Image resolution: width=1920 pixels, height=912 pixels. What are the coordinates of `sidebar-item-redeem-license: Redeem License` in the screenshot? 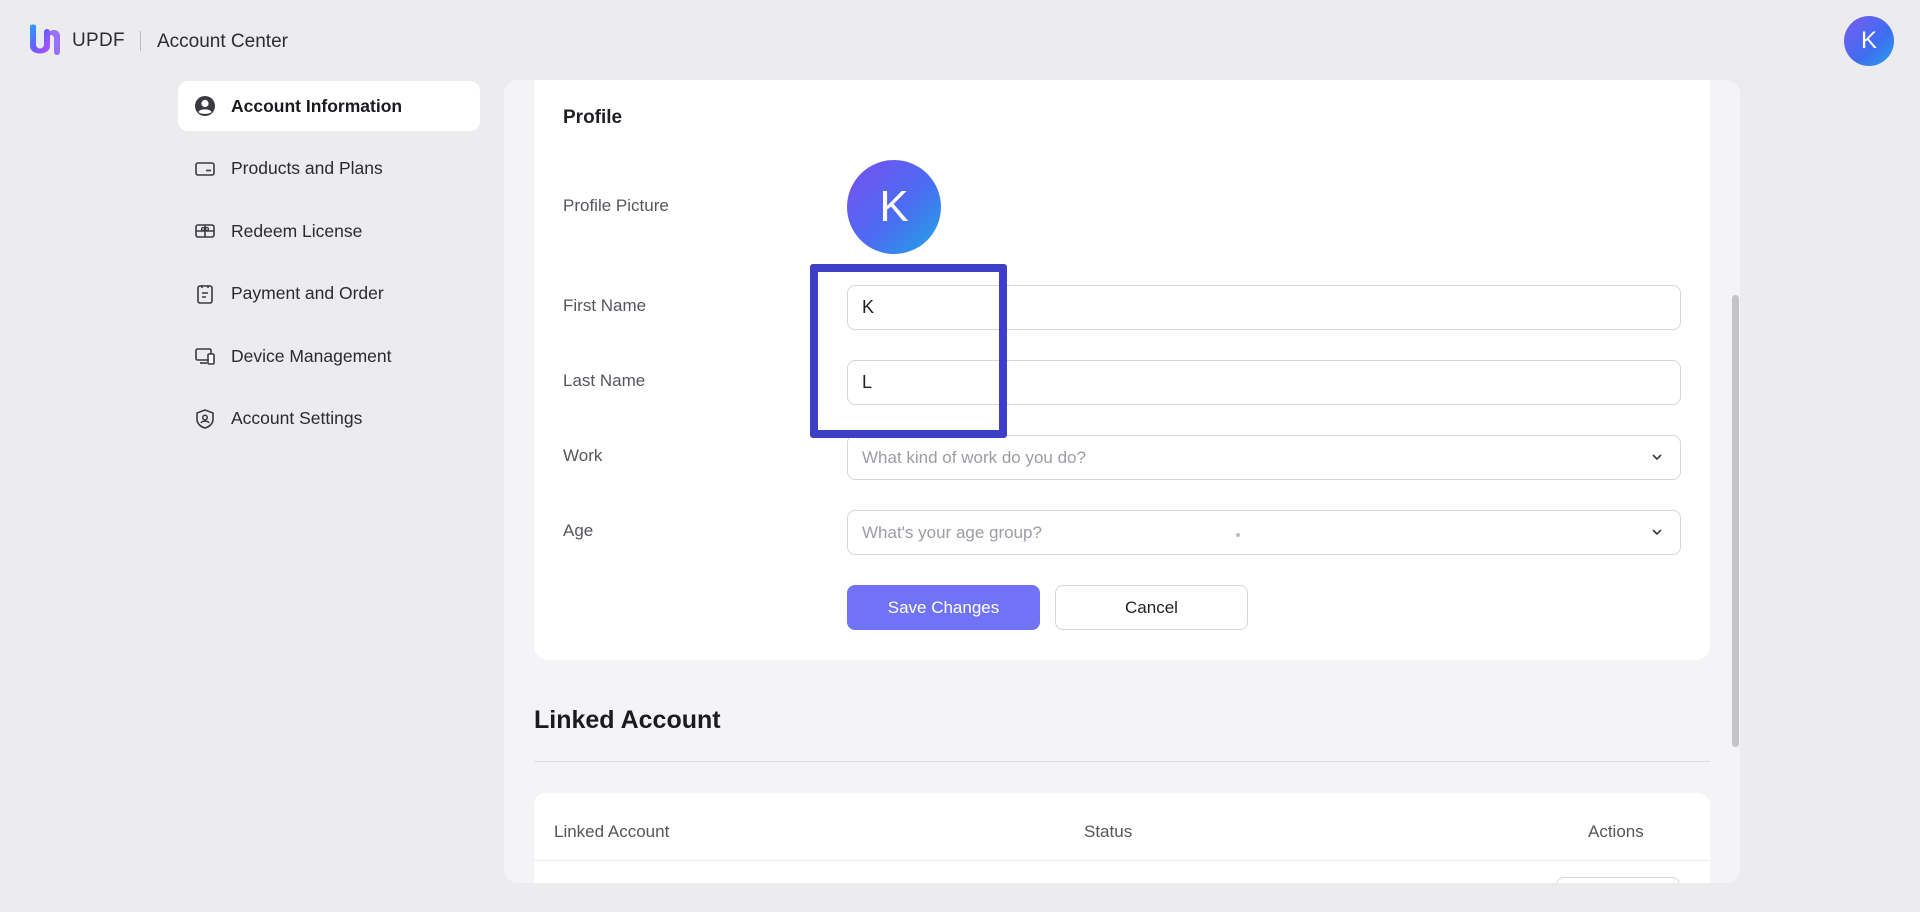 It's located at (329, 231).